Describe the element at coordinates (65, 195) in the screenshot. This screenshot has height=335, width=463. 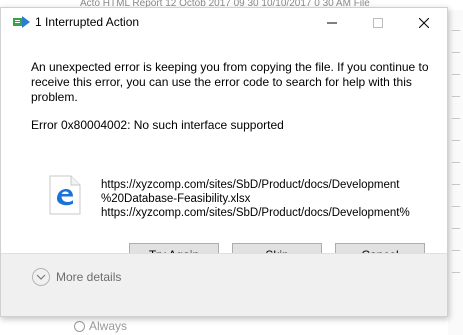
I see `edge-html-file-icon` at that location.